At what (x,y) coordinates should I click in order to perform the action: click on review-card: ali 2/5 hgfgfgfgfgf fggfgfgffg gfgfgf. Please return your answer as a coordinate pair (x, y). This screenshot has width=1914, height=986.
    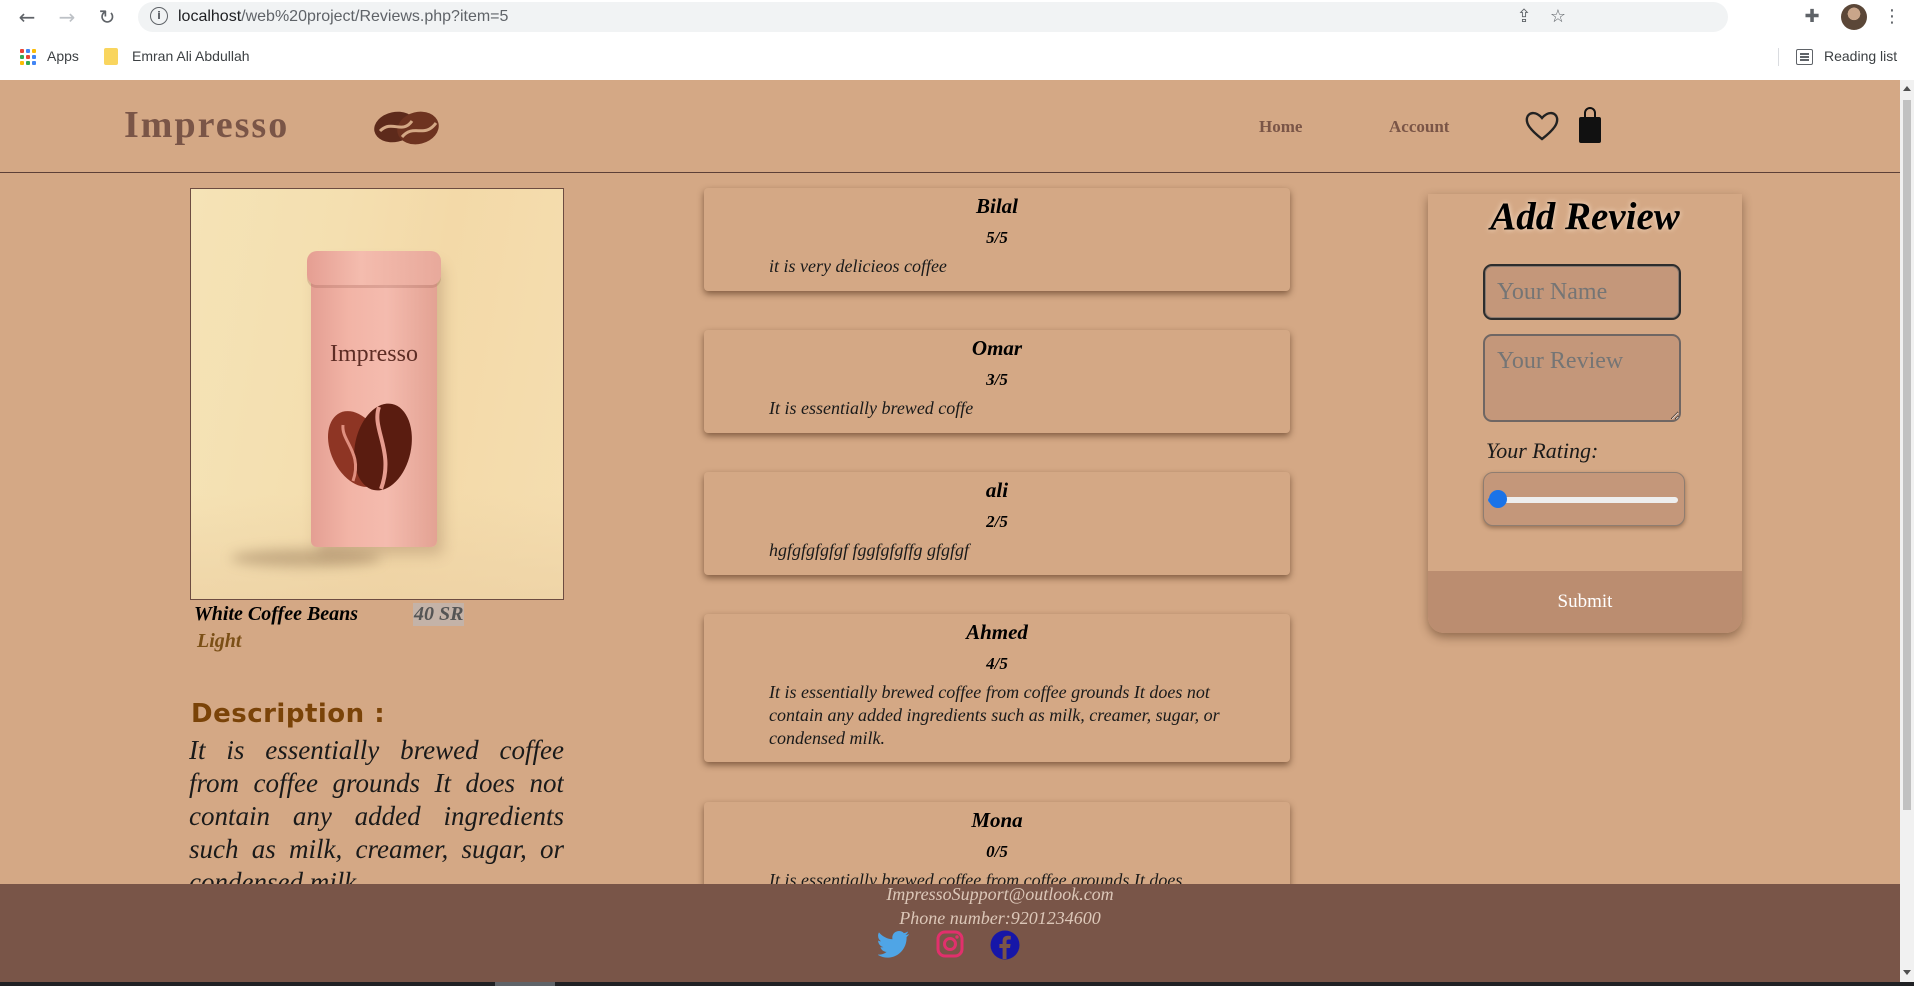
    Looking at the image, I should click on (997, 523).